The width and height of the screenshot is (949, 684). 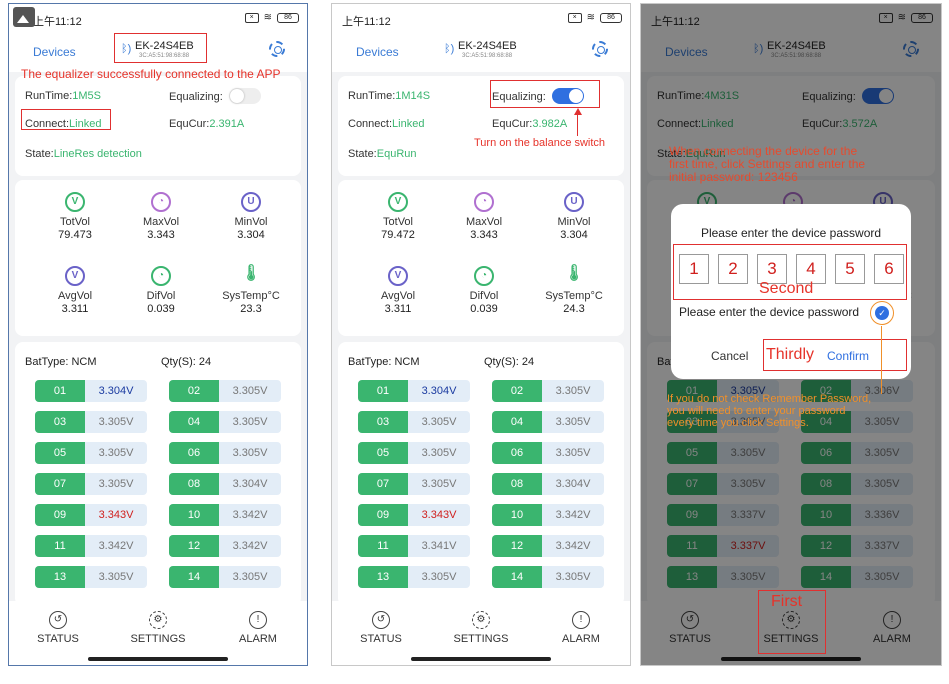 What do you see at coordinates (244, 96) in the screenshot?
I see `equalizing-toggle` at bounding box center [244, 96].